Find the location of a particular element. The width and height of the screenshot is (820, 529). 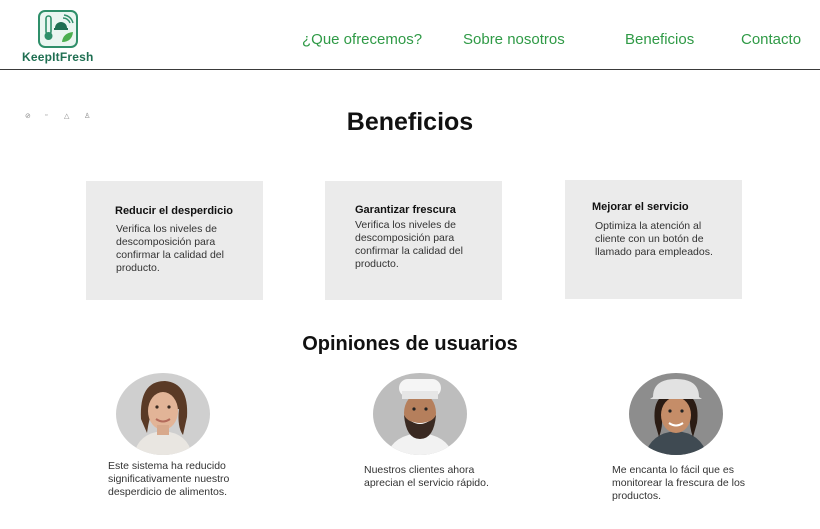

brand-logo: KeepItFresh is located at coordinates (59, 36).